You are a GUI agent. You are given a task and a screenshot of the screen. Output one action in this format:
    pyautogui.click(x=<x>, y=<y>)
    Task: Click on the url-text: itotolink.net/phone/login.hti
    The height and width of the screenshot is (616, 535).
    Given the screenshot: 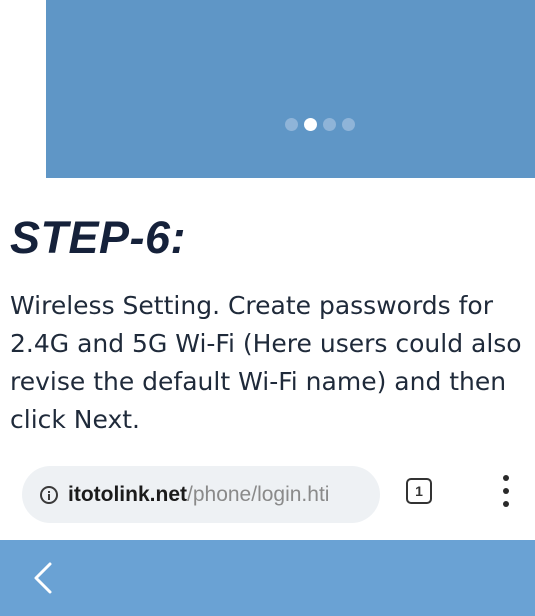 What is the action you would take?
    pyautogui.click(x=198, y=495)
    